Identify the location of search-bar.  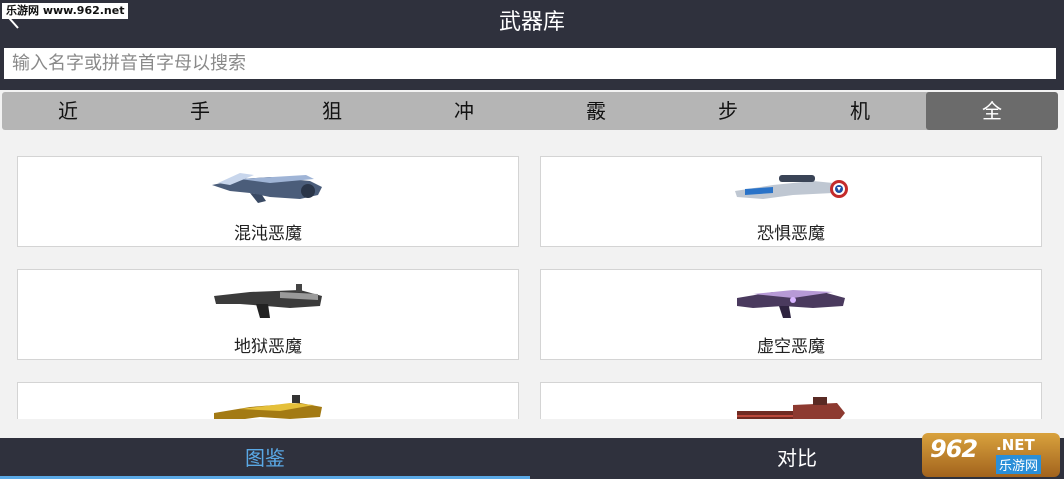
(532, 67).